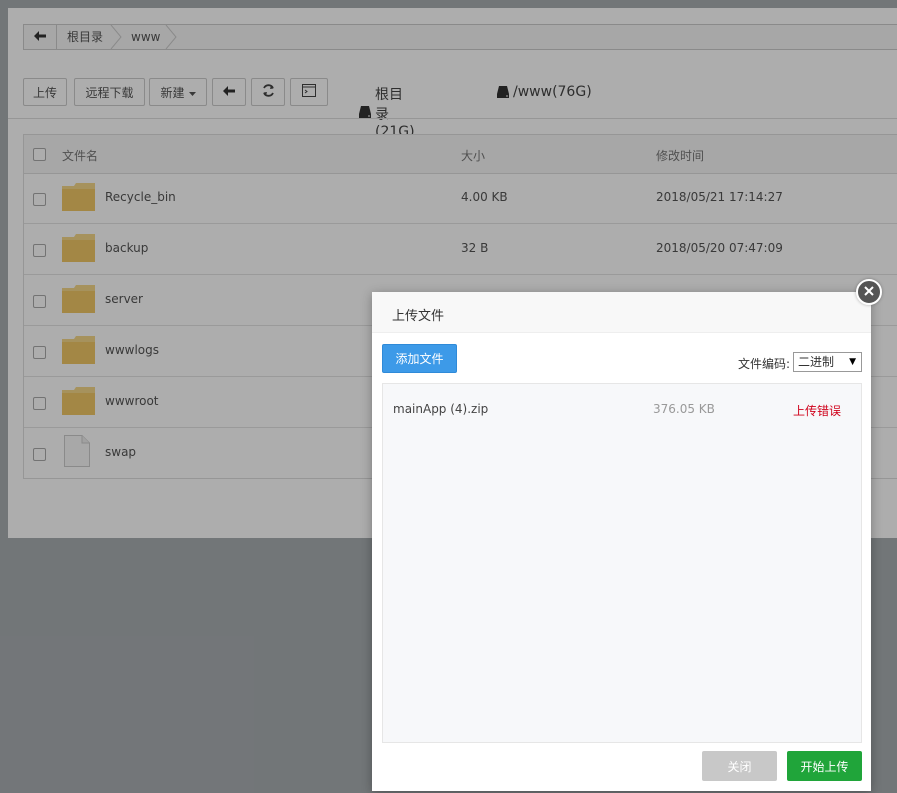  I want to click on caret-down-icon: ▼, so click(852, 362).